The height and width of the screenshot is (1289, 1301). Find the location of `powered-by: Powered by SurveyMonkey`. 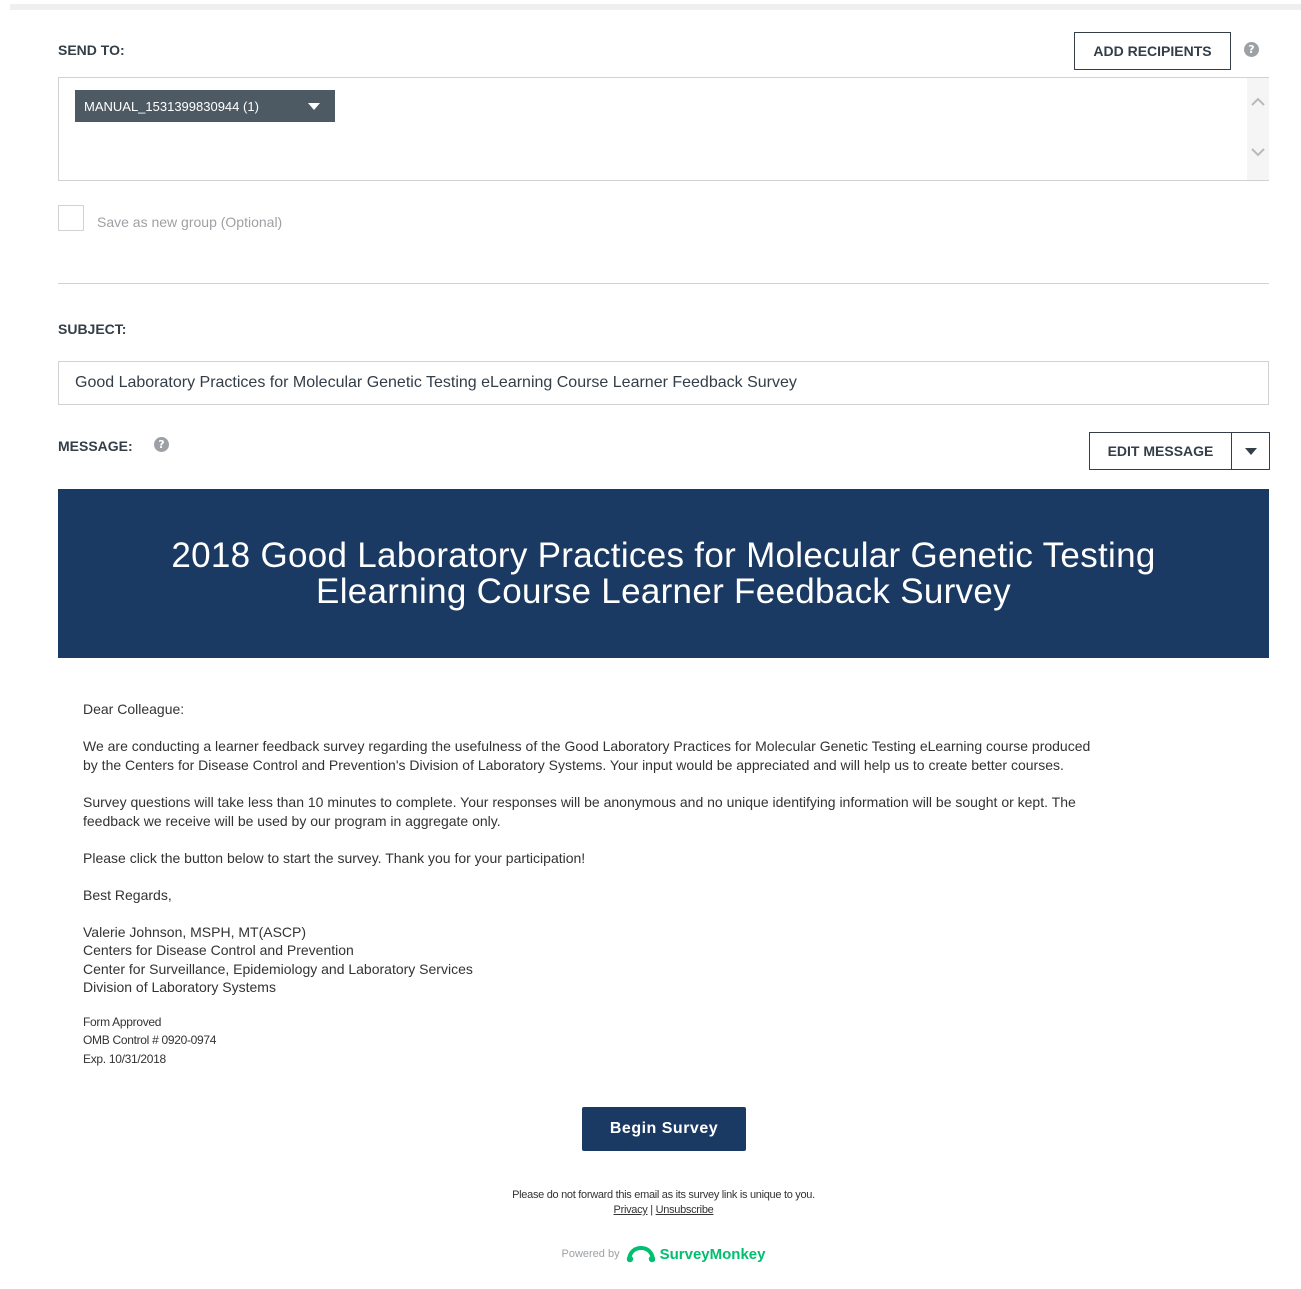

powered-by: Powered by SurveyMonkey is located at coordinates (663, 1254).